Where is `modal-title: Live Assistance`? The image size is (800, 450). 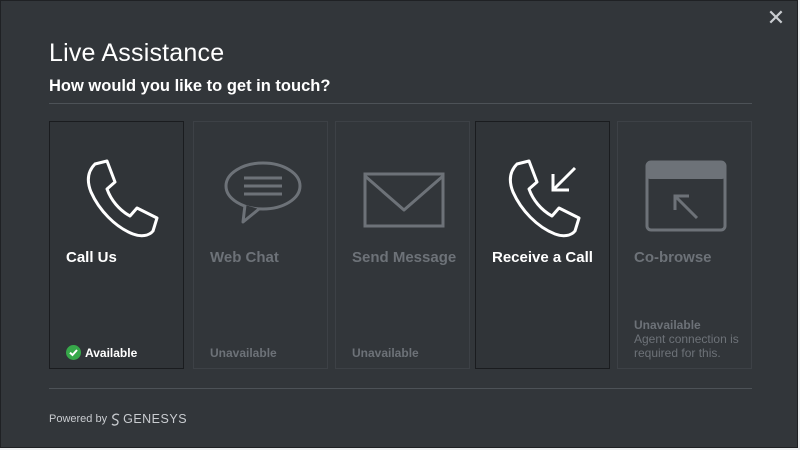
modal-title: Live Assistance is located at coordinates (137, 53).